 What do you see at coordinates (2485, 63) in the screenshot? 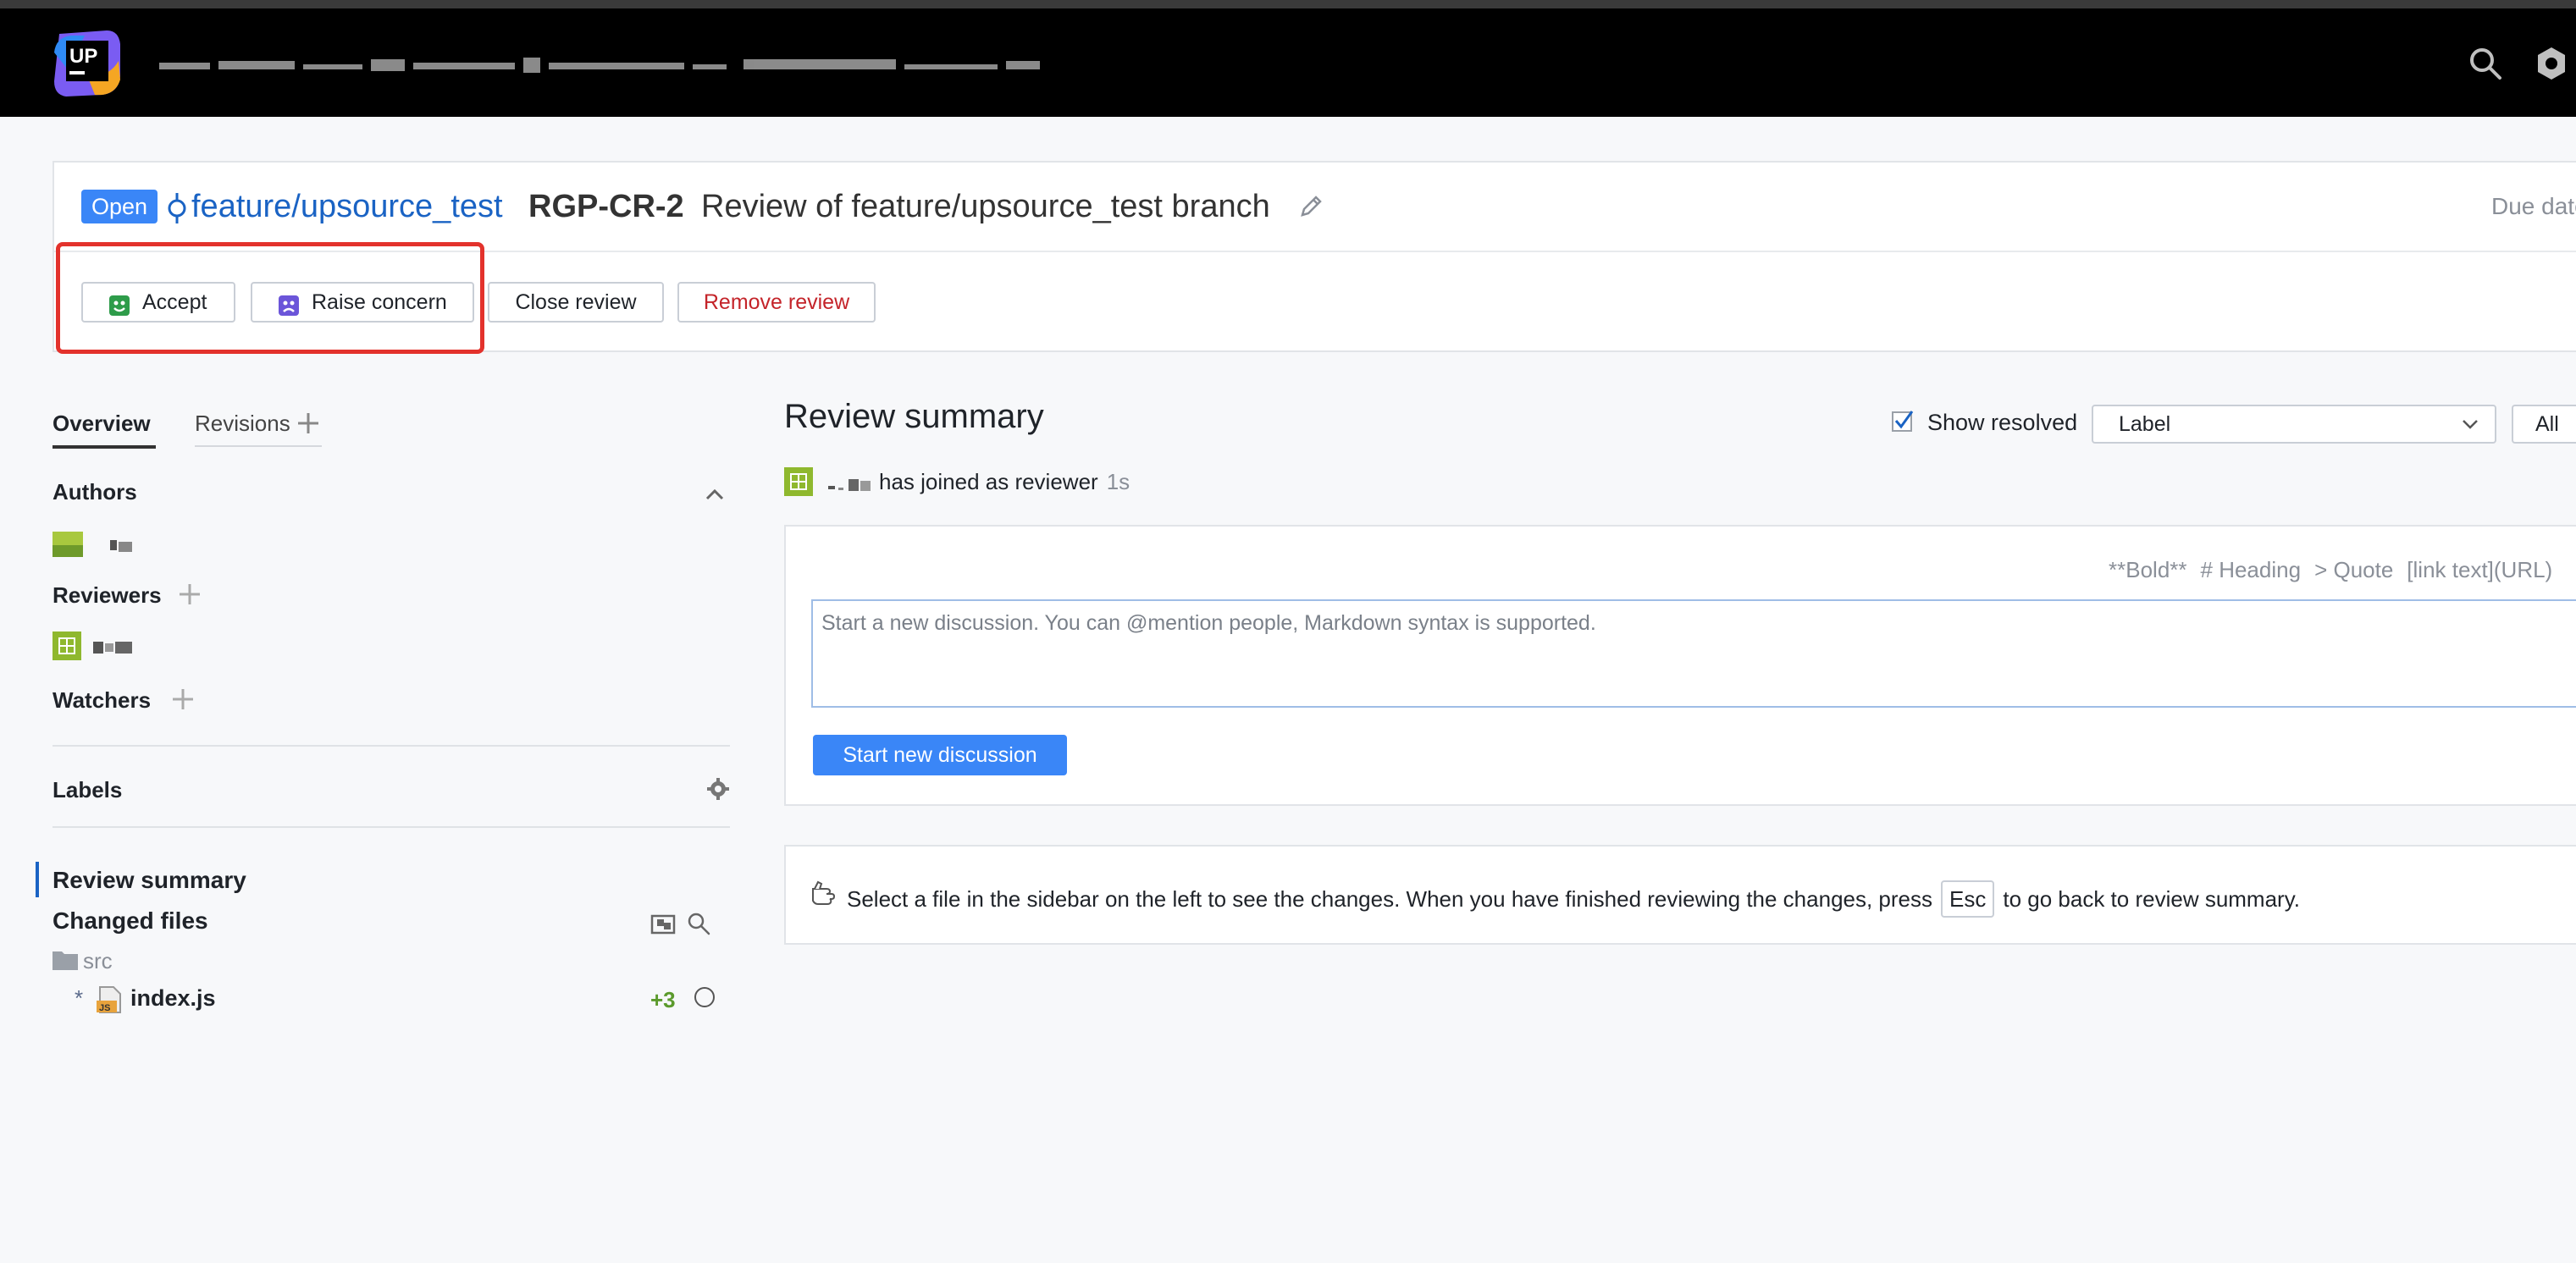
I see `search-icon` at bounding box center [2485, 63].